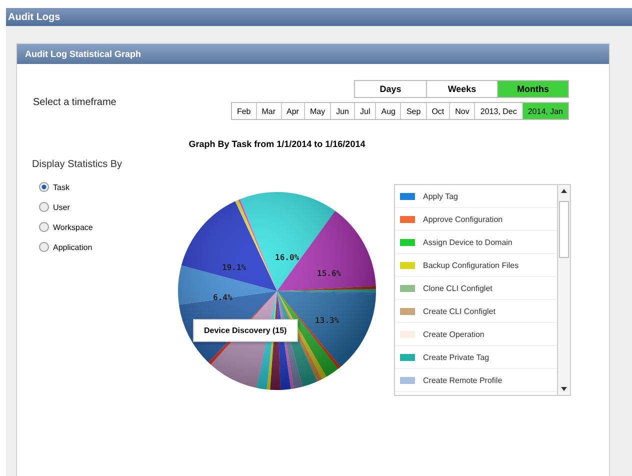  Describe the element at coordinates (319, 17) in the screenshot. I see `page-title: Audit Logs` at that location.